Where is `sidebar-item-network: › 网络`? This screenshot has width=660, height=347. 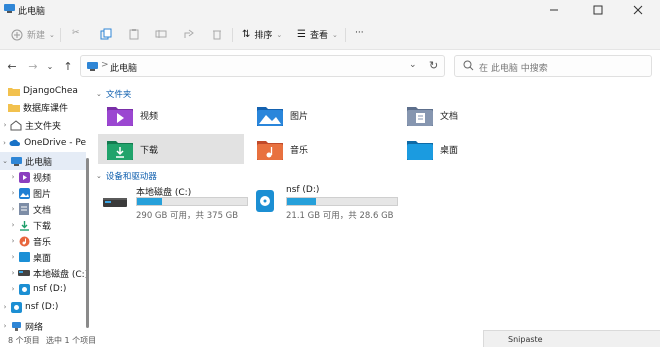
sidebar-item-network: › 网络 is located at coordinates (43, 324).